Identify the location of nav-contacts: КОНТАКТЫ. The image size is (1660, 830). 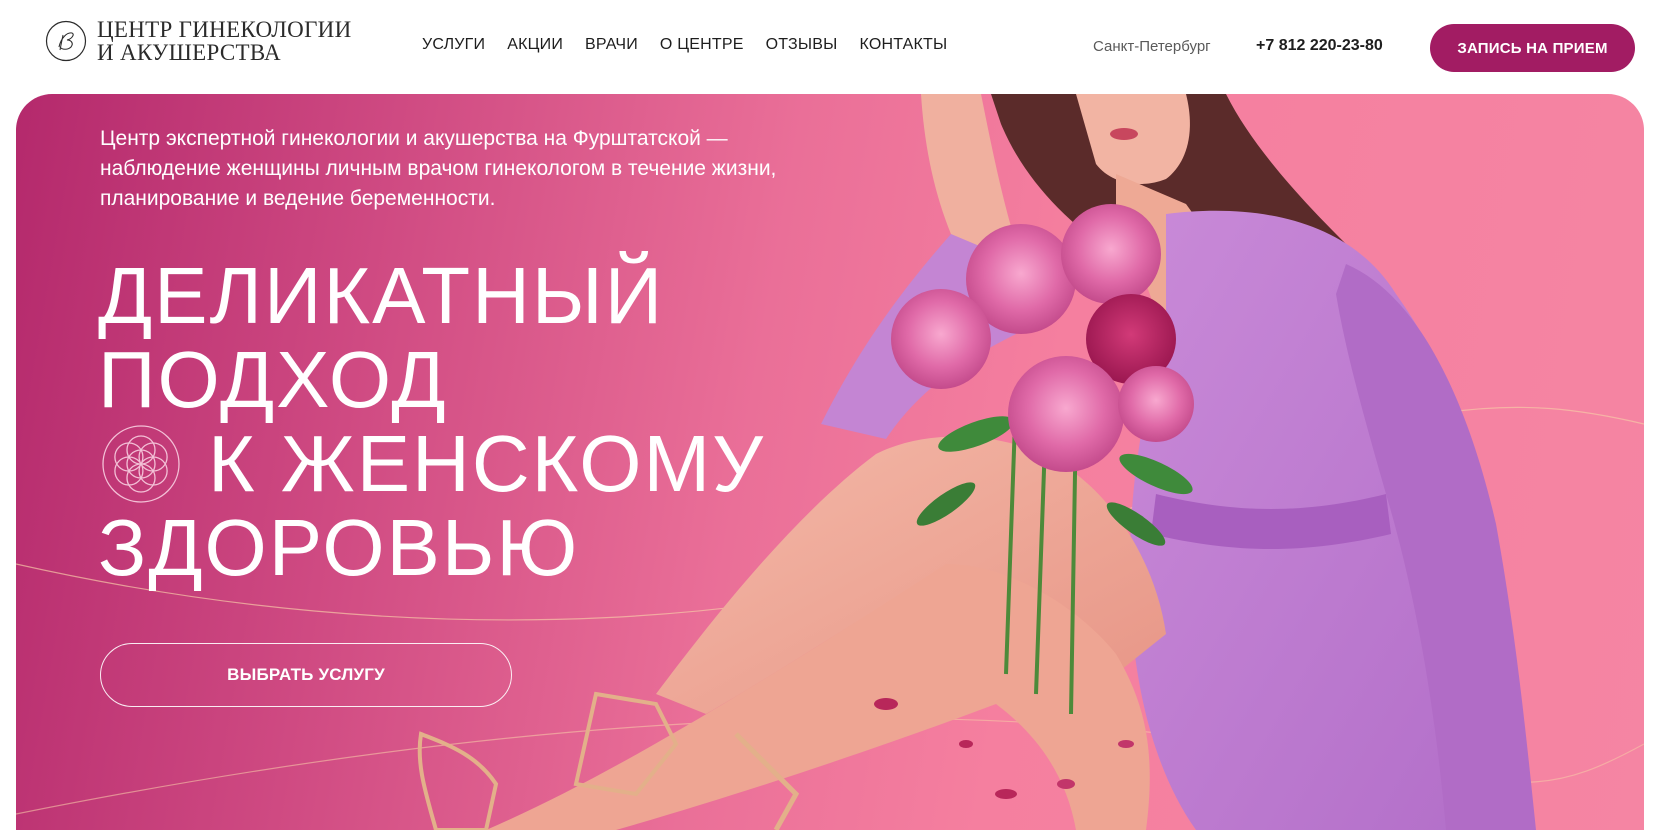
(903, 45).